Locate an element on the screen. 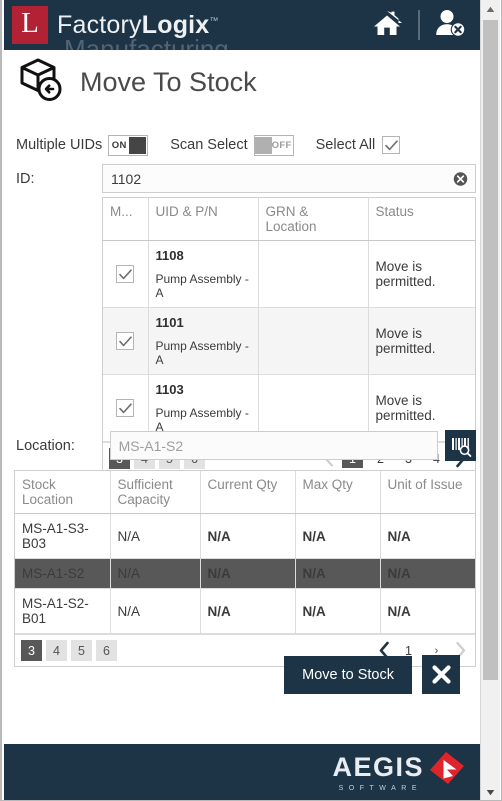 The image size is (502, 801). location-field-row: Location: MS-A1-S2 is located at coordinates (246, 445).